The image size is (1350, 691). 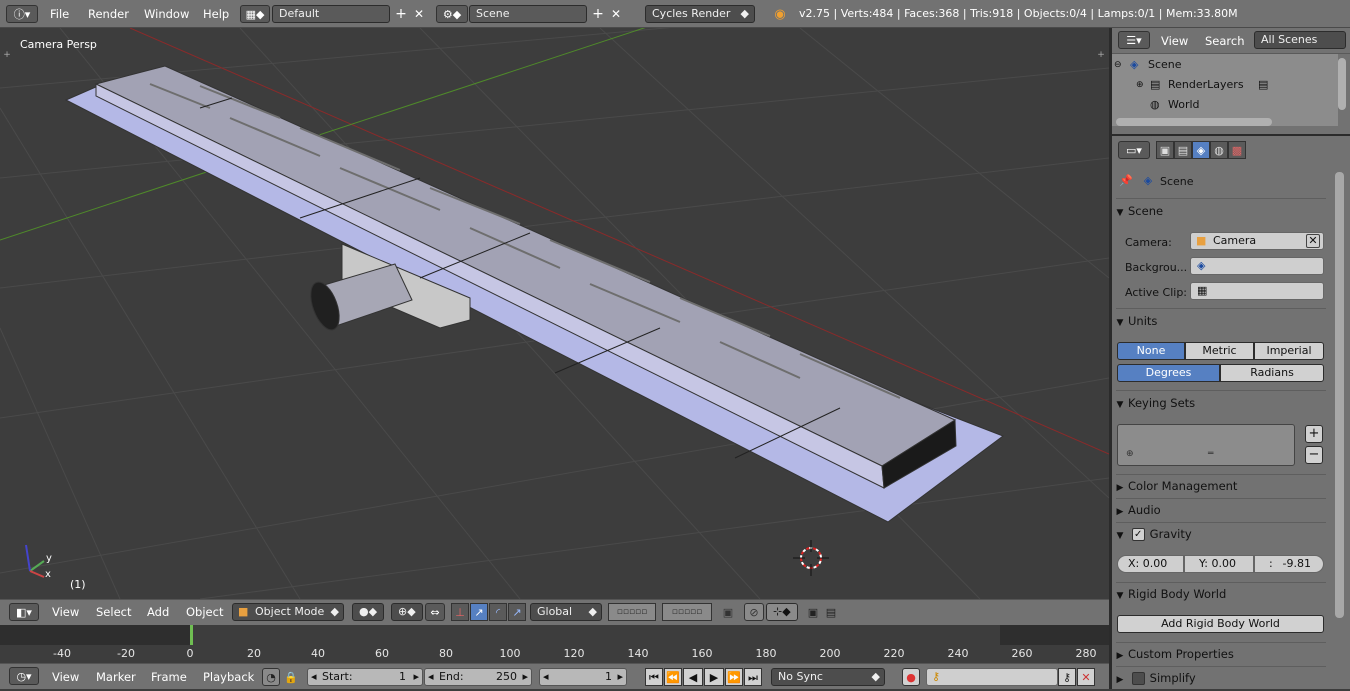 What do you see at coordinates (1138, 534) in the screenshot?
I see `gravity-checkbox: ✓` at bounding box center [1138, 534].